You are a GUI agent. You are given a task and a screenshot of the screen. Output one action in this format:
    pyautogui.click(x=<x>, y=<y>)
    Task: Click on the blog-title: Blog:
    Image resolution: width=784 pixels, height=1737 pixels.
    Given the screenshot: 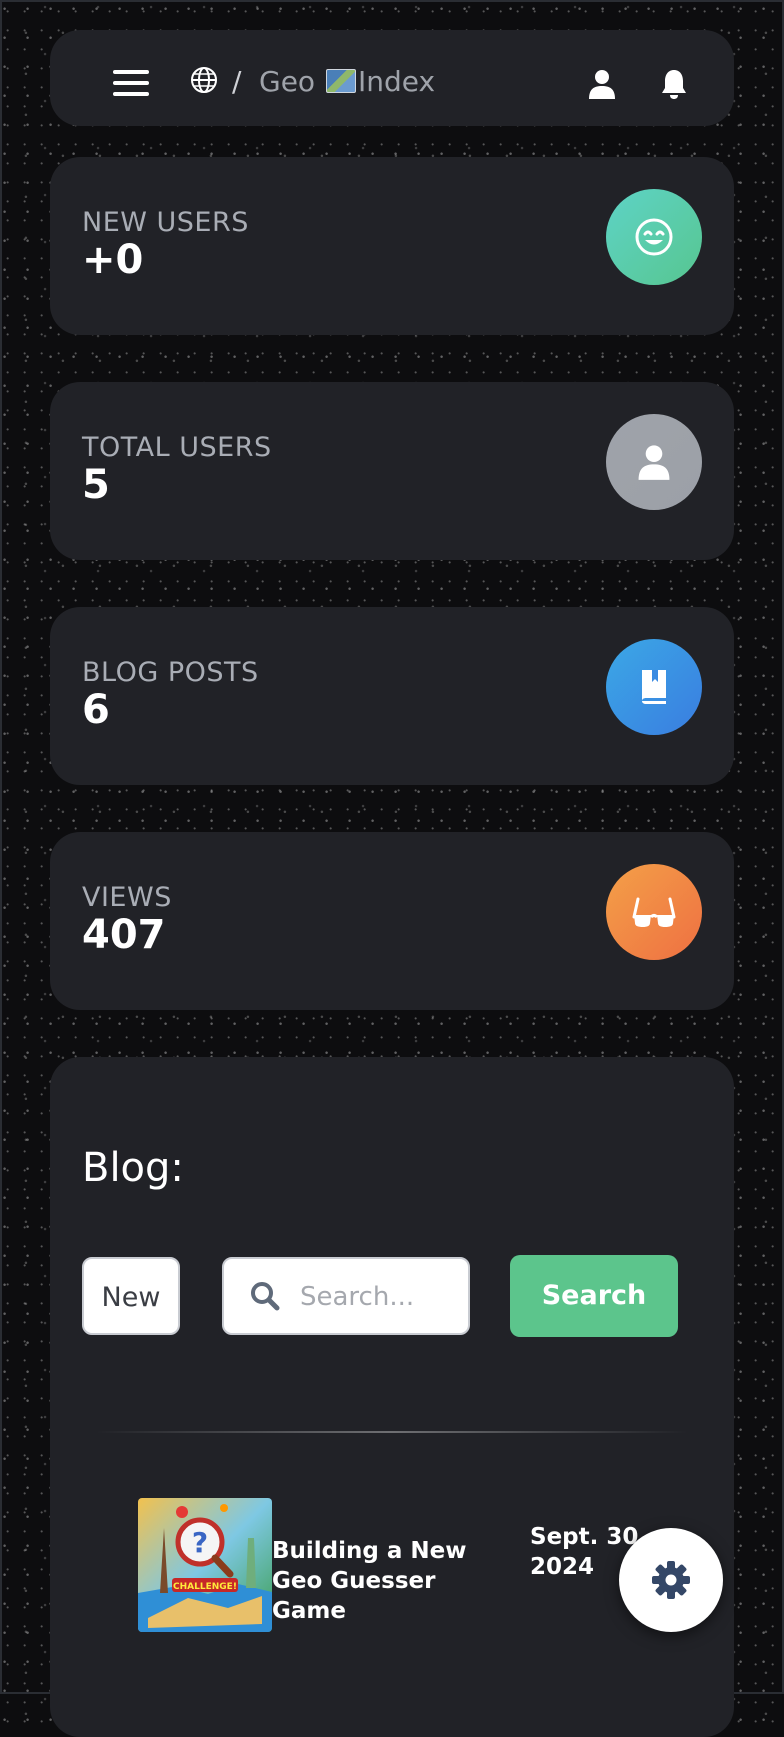 What is the action you would take?
    pyautogui.click(x=133, y=1168)
    